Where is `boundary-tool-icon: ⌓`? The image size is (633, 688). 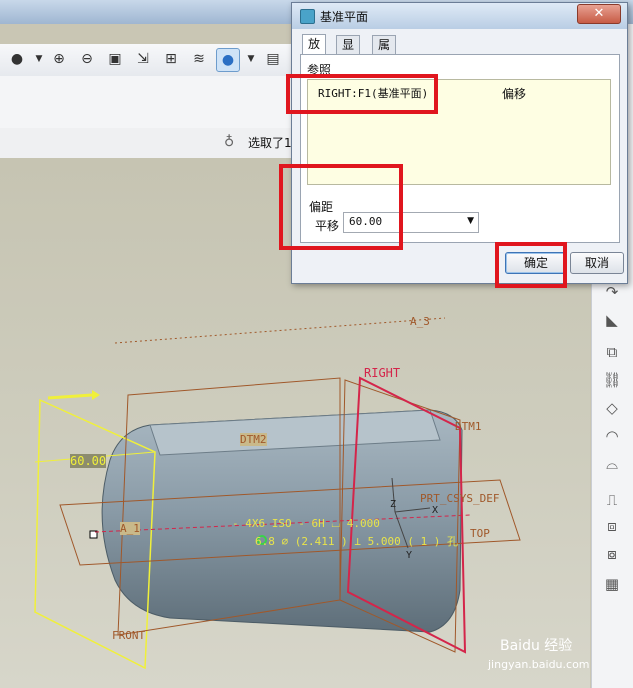 boundary-tool-icon: ⌓ is located at coordinates (612, 464).